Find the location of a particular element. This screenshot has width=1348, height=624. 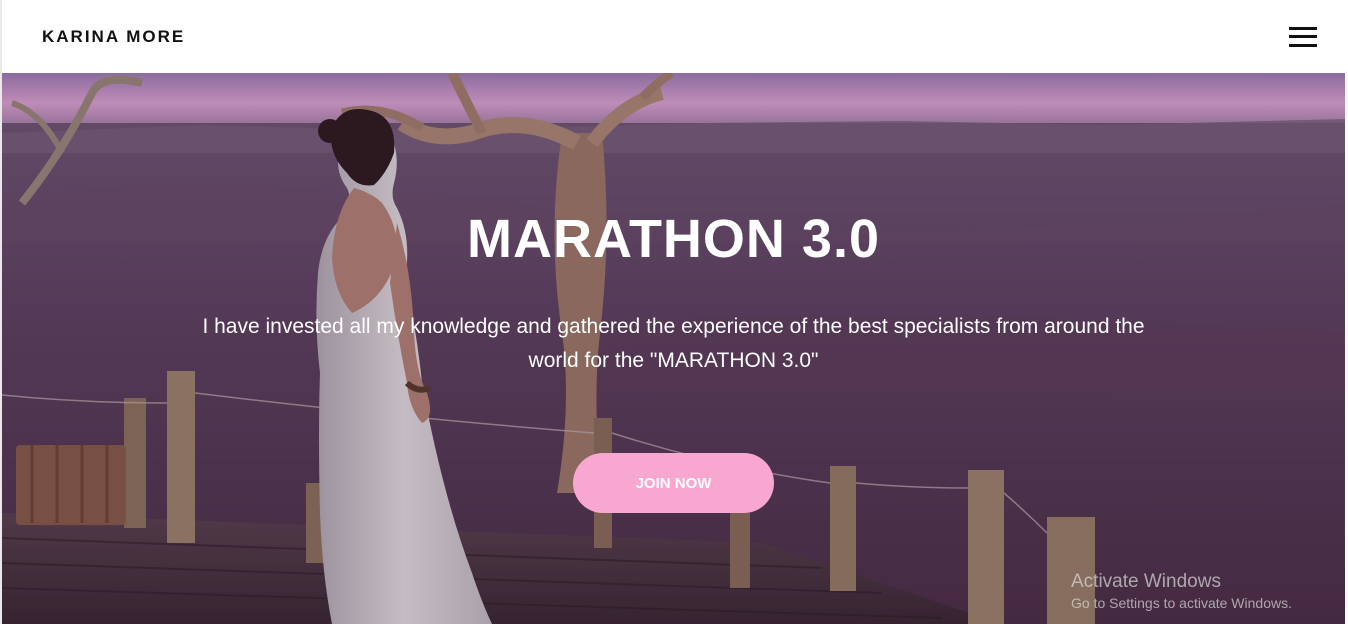

brand-logo: KARINA MORE is located at coordinates (113, 37).